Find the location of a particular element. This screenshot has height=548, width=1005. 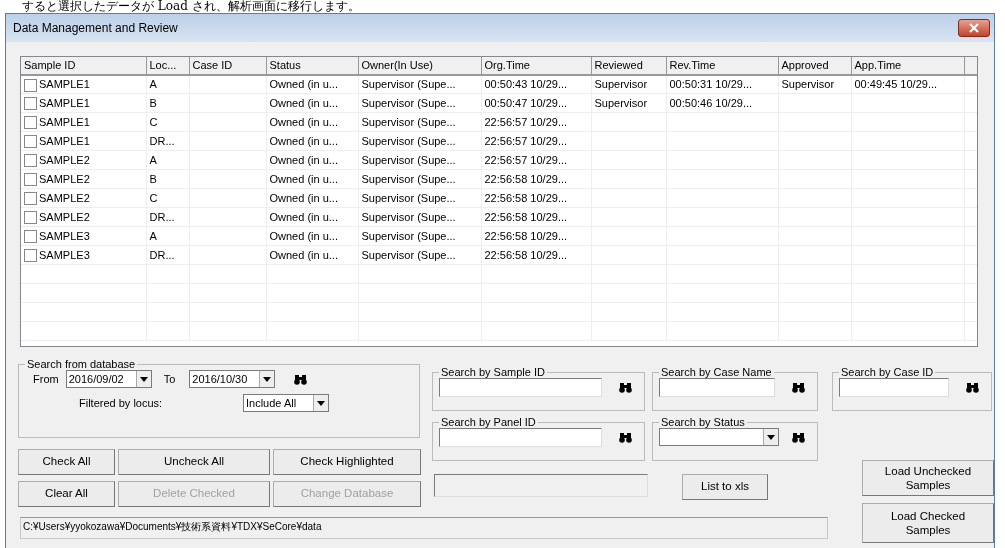

group-label: Search by Status is located at coordinates (703, 422).